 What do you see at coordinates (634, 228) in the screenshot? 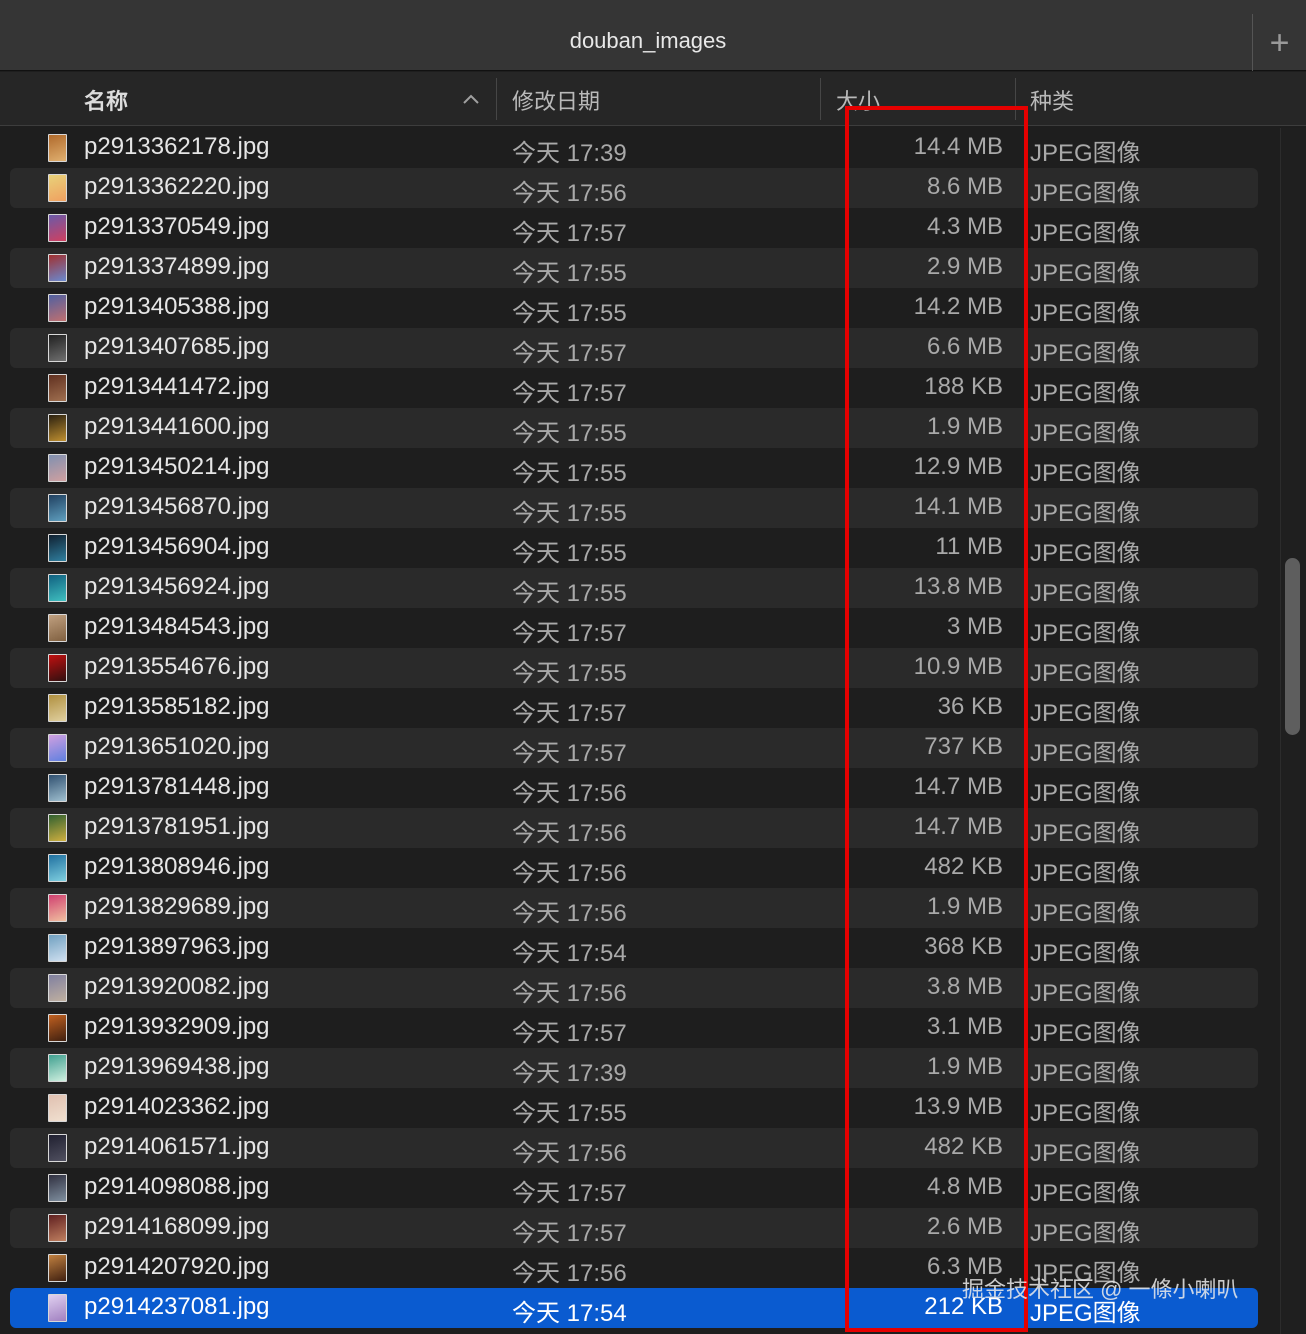
I see `file-row: p2913370549.jpg 今天 17:57 4.3 MB JPEG图像` at bounding box center [634, 228].